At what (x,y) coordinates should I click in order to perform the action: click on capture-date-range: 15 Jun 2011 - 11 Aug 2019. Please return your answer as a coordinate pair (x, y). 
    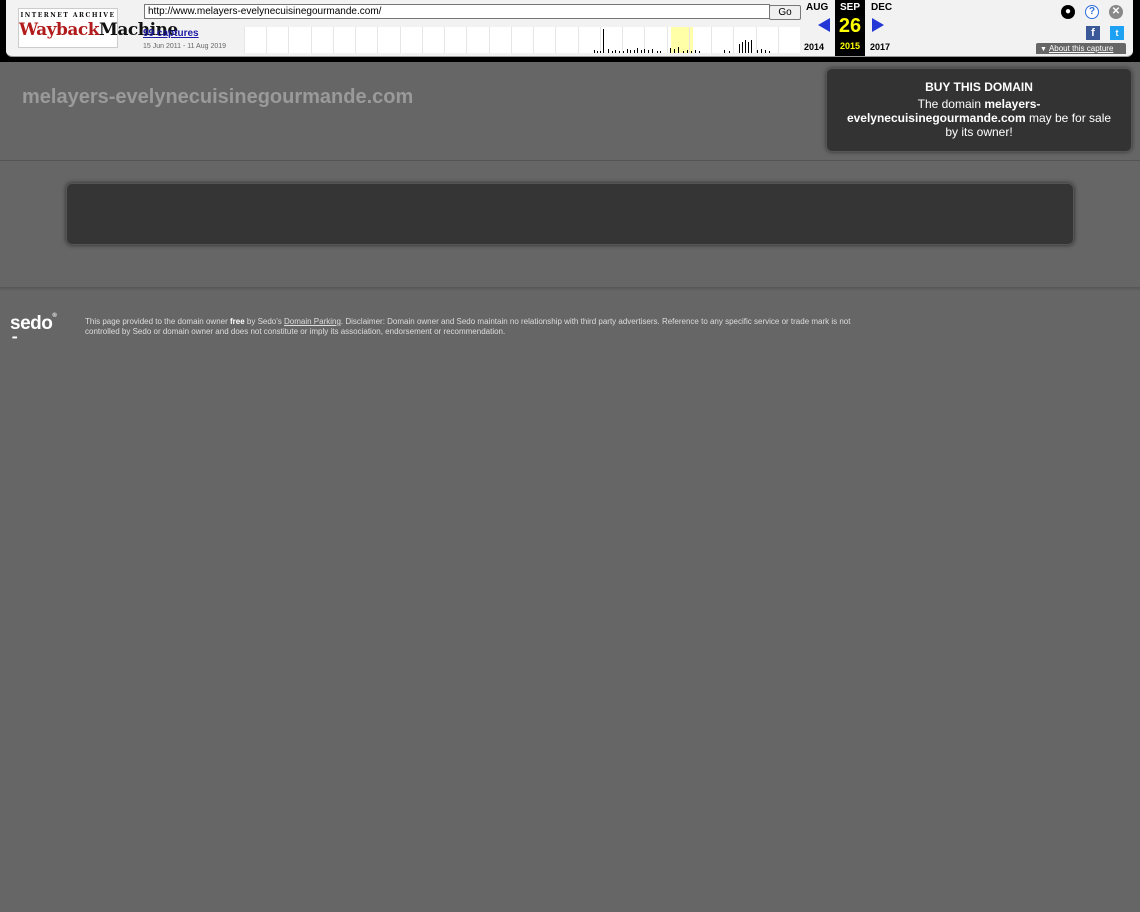
    Looking at the image, I should click on (185, 46).